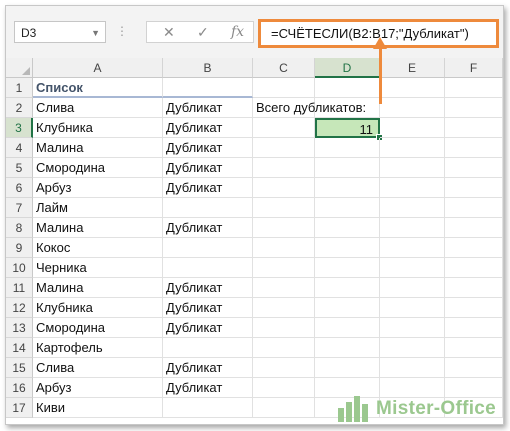 Image resolution: width=510 pixels, height=431 pixels. I want to click on cell-d2, so click(347, 108).